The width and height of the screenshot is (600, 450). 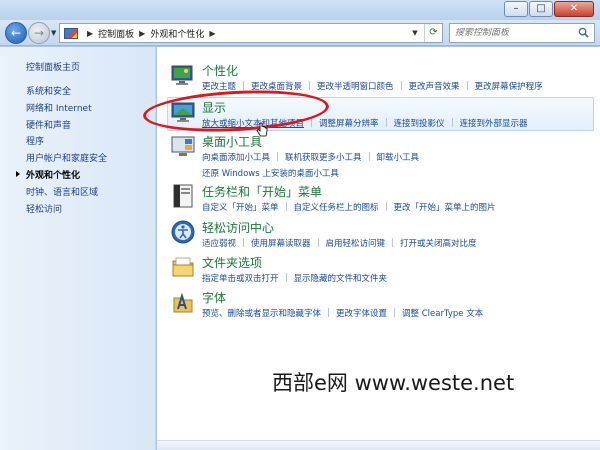 I want to click on taskbar-icon, so click(x=183, y=196).